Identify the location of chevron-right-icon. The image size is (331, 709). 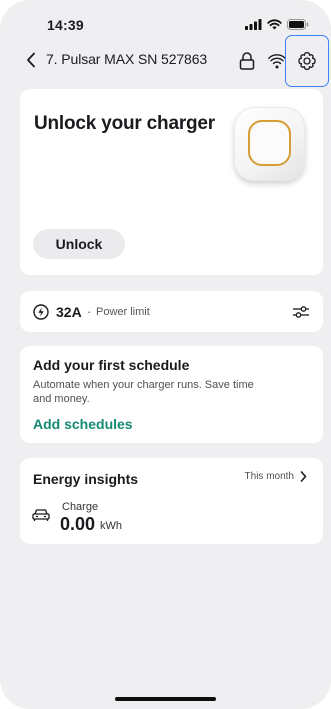
(303, 476).